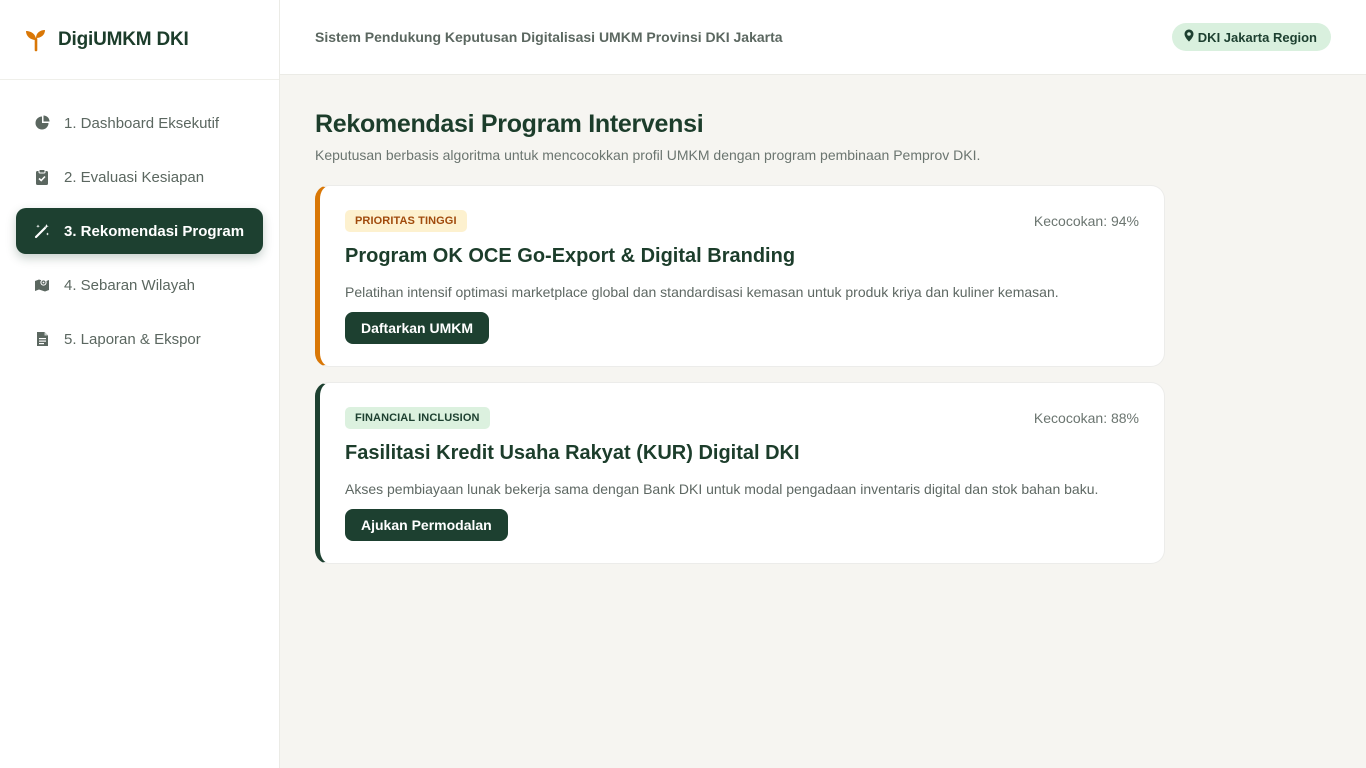 This screenshot has width=1366, height=768. I want to click on clipboard-check-icon, so click(42, 177).